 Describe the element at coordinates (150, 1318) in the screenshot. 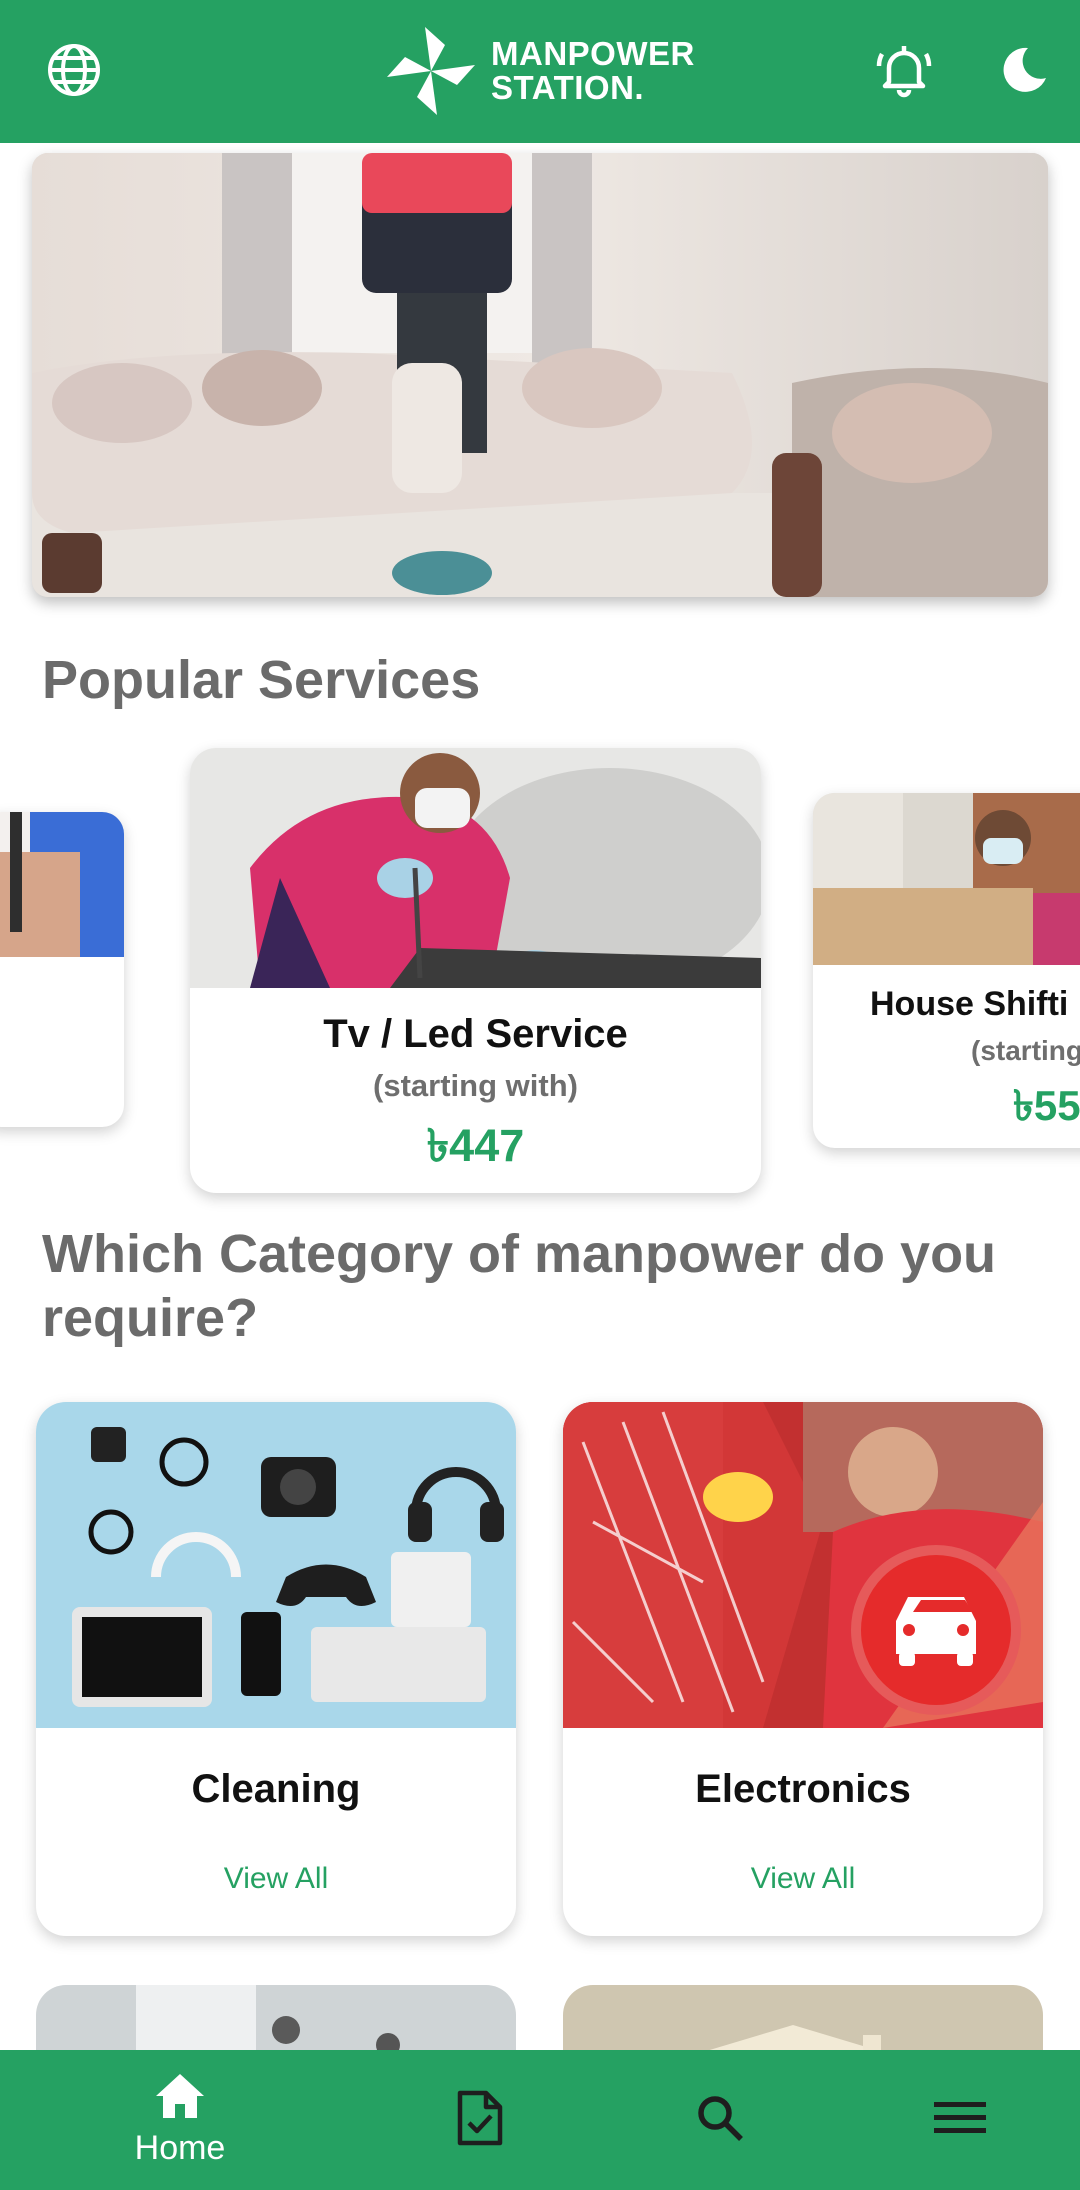

I see `category-title-line2: require?` at that location.